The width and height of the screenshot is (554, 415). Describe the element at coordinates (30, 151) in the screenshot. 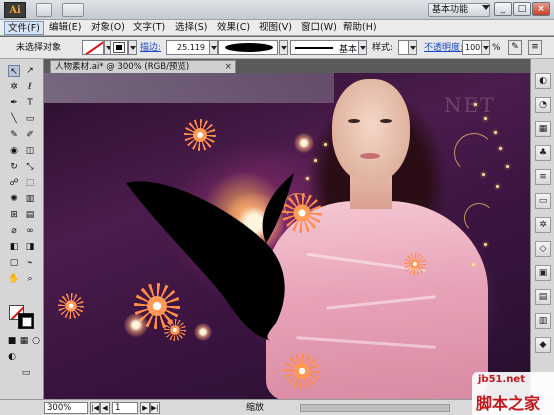

I see `eraser-tool: ◫` at that location.